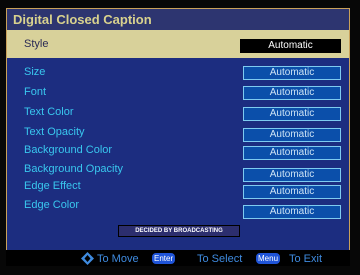 The height and width of the screenshot is (275, 360). What do you see at coordinates (292, 192) in the screenshot?
I see `row-value-edge-effect: Automatic` at bounding box center [292, 192].